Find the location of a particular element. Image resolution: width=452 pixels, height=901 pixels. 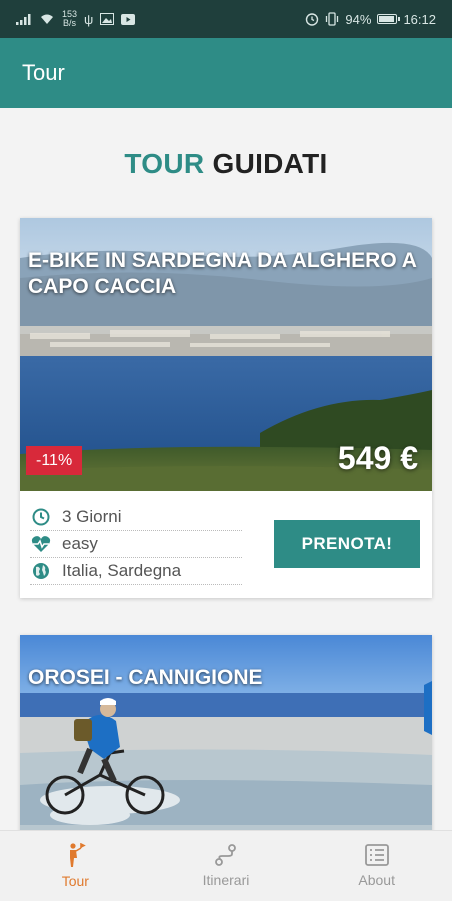

tab-tour-label: Tour is located at coordinates (75, 881).